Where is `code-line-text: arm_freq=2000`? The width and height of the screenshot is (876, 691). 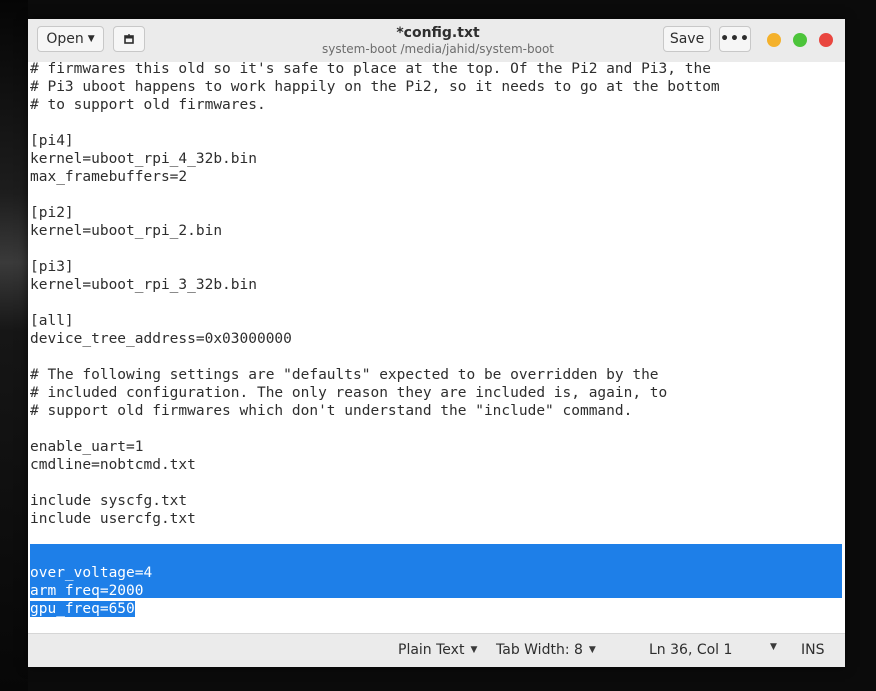 code-line-text: arm_freq=2000 is located at coordinates (87, 591).